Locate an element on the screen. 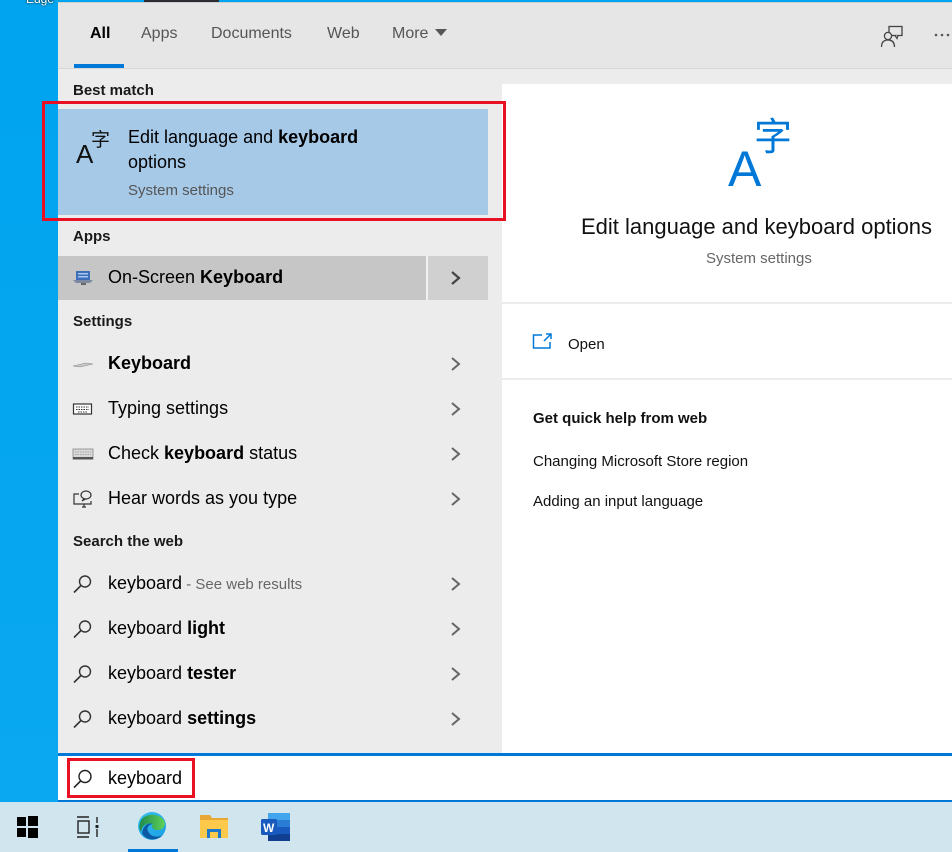 The height and width of the screenshot is (852, 952). tab-documents: Documents is located at coordinates (251, 34).